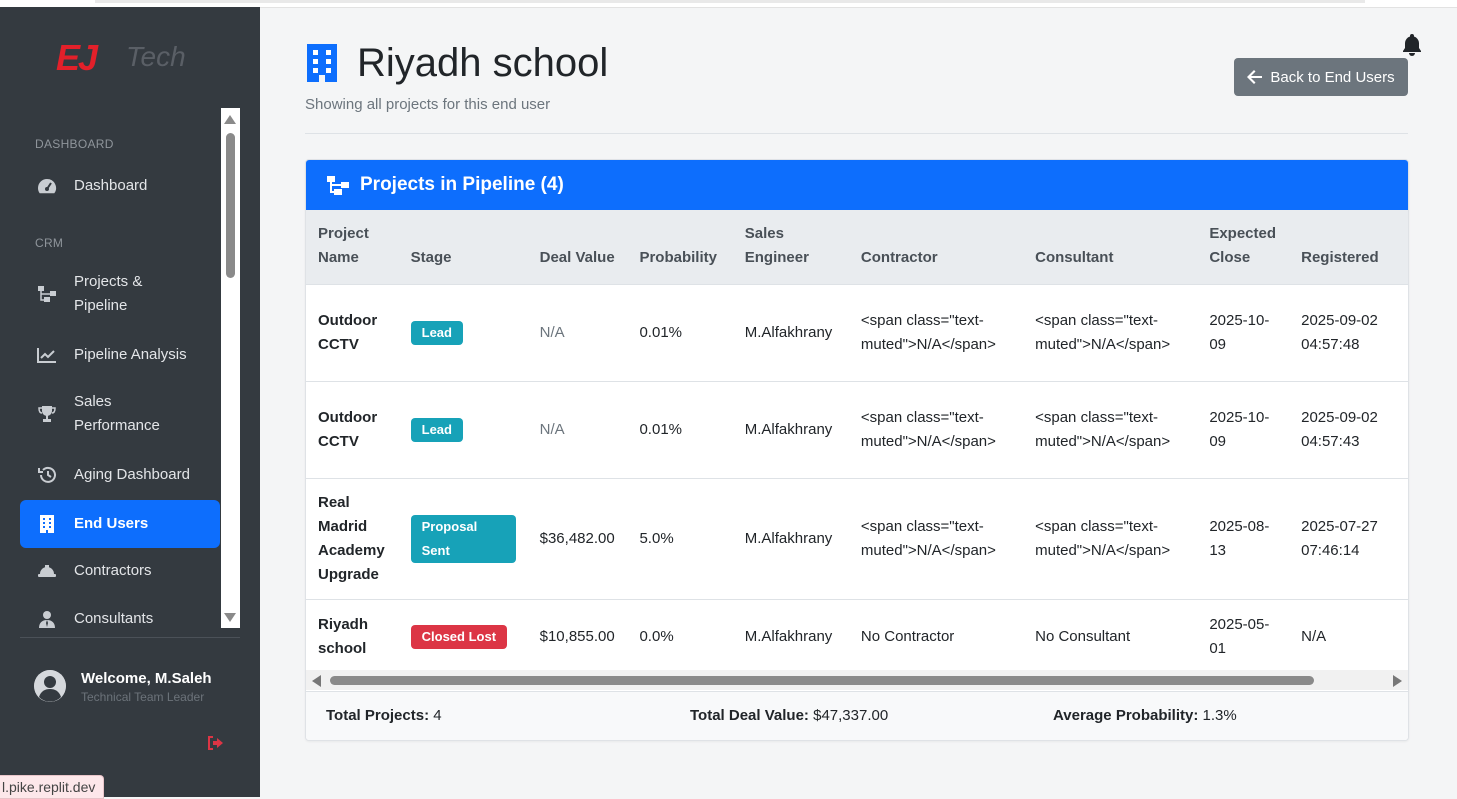 This screenshot has width=1457, height=799. Describe the element at coordinates (74, 144) in the screenshot. I see `section-label-dashboard: DASHBOARD` at that location.